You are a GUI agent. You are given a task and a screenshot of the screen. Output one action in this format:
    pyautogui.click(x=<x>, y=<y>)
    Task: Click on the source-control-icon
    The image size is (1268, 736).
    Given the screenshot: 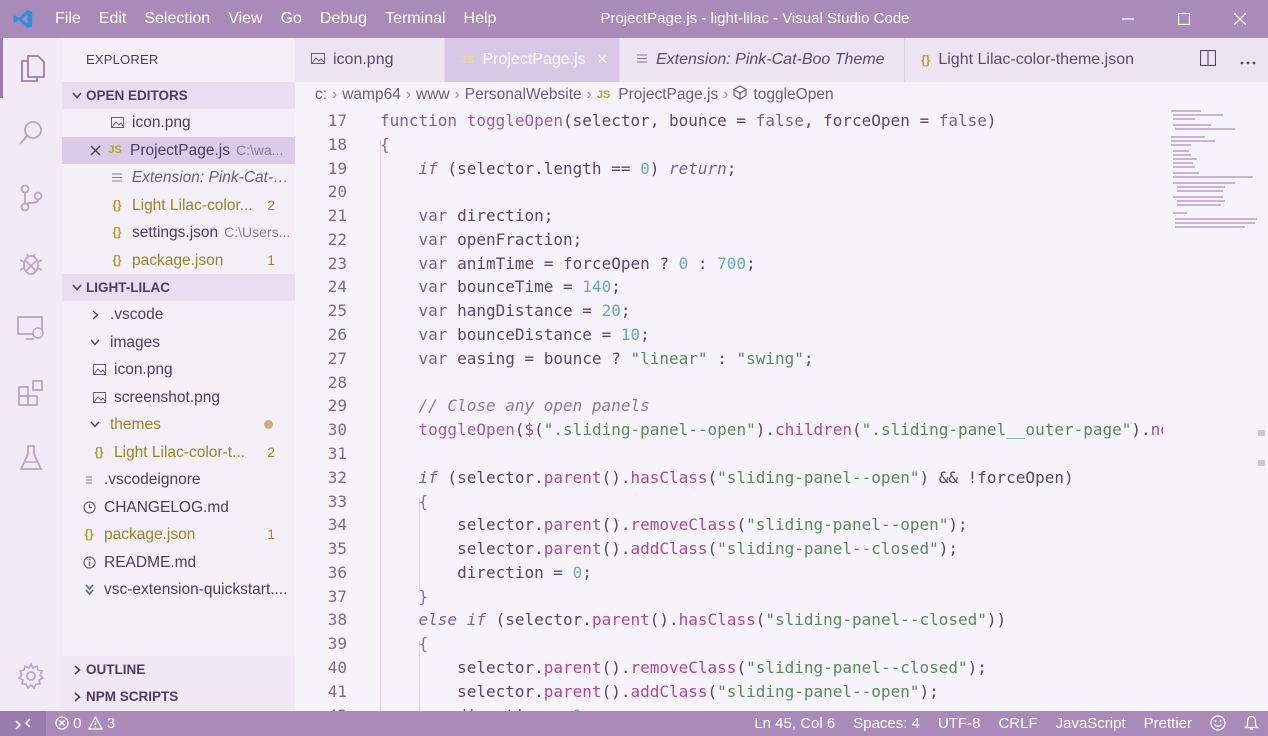 What is the action you would take?
    pyautogui.click(x=31, y=198)
    